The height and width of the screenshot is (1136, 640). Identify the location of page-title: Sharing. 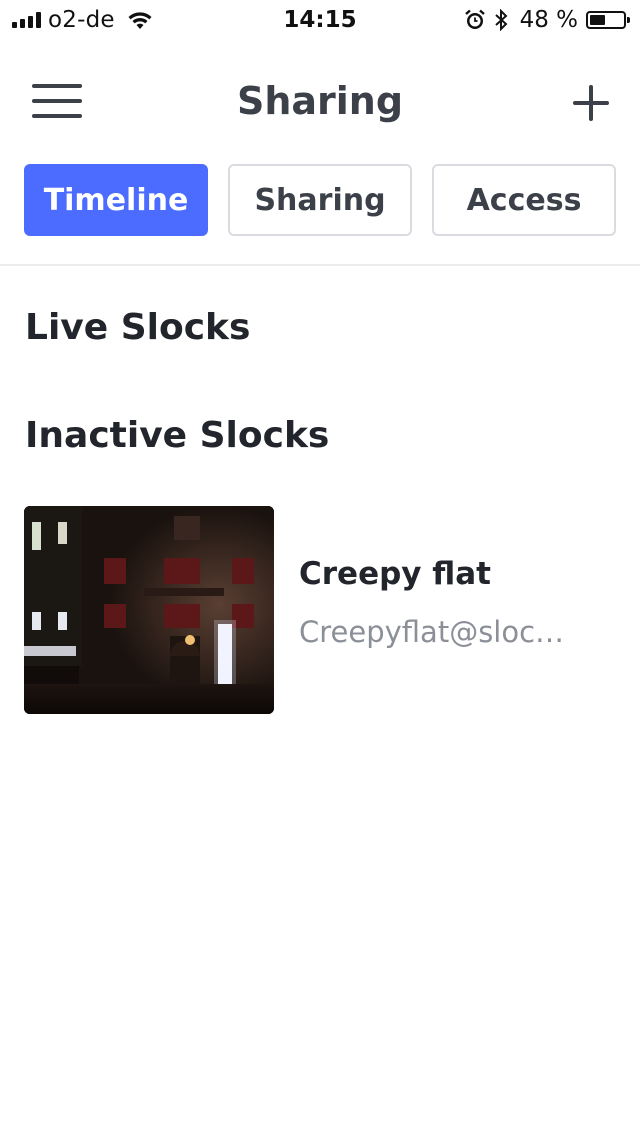
(320, 101).